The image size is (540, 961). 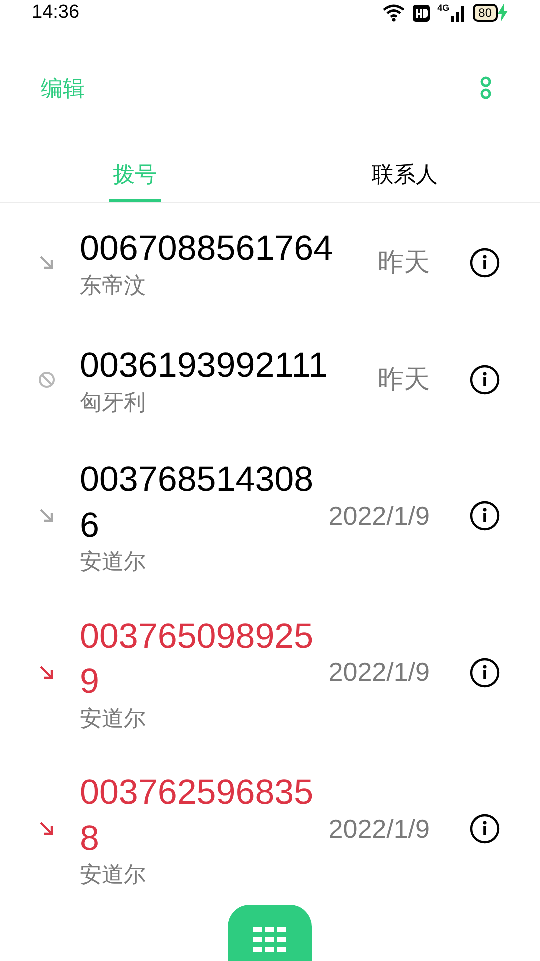 What do you see at coordinates (113, 285) in the screenshot?
I see `contact-location: 东帝汶` at bounding box center [113, 285].